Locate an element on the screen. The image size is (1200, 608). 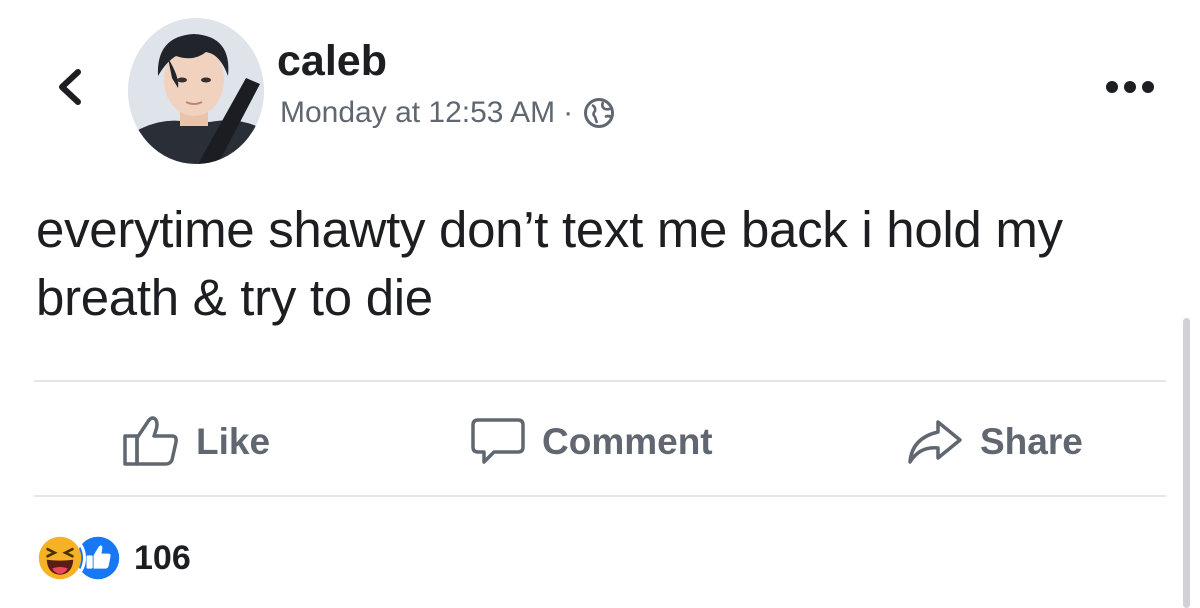
share-arrow-icon is located at coordinates (935, 442).